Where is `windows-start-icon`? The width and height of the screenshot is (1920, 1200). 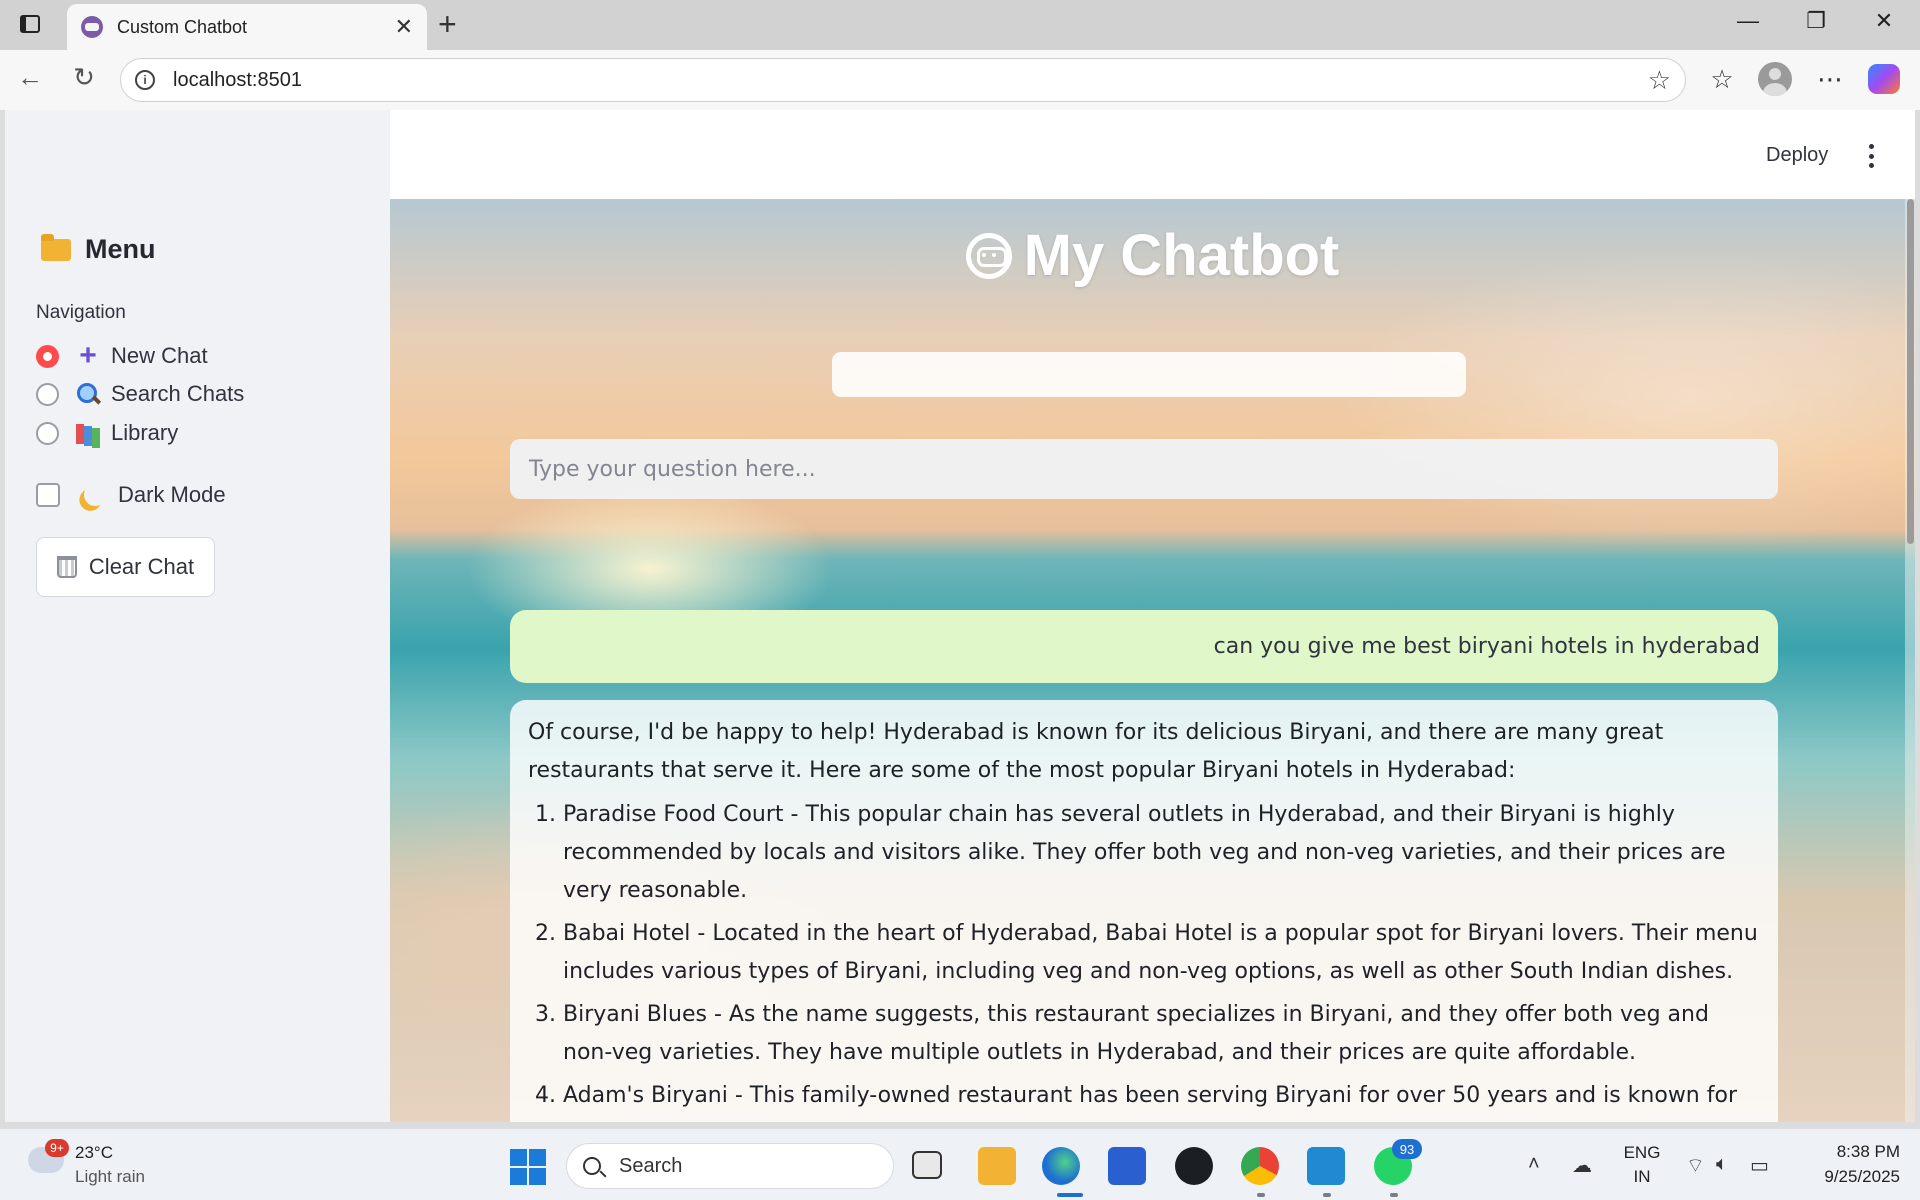
windows-start-icon is located at coordinates (528, 1167).